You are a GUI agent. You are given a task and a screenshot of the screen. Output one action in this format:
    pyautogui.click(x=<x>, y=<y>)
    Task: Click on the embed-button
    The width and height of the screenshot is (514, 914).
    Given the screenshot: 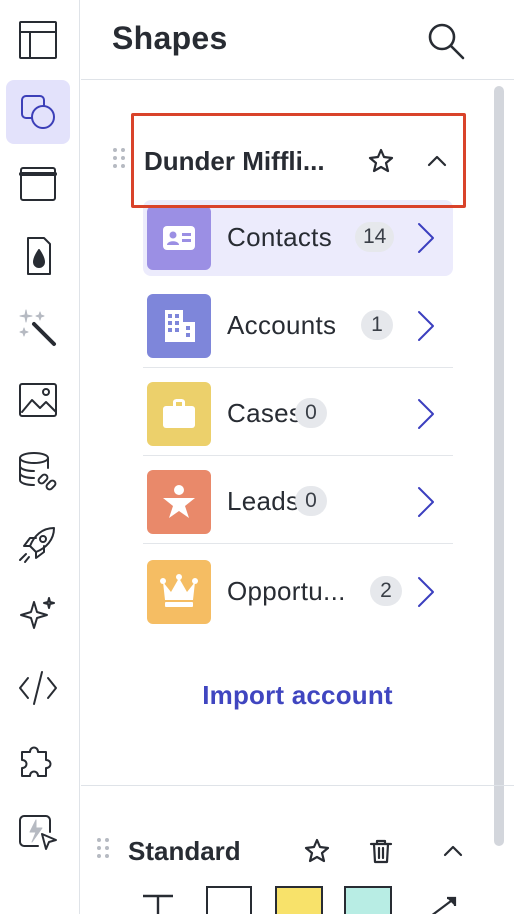 What is the action you would take?
    pyautogui.click(x=38, y=688)
    